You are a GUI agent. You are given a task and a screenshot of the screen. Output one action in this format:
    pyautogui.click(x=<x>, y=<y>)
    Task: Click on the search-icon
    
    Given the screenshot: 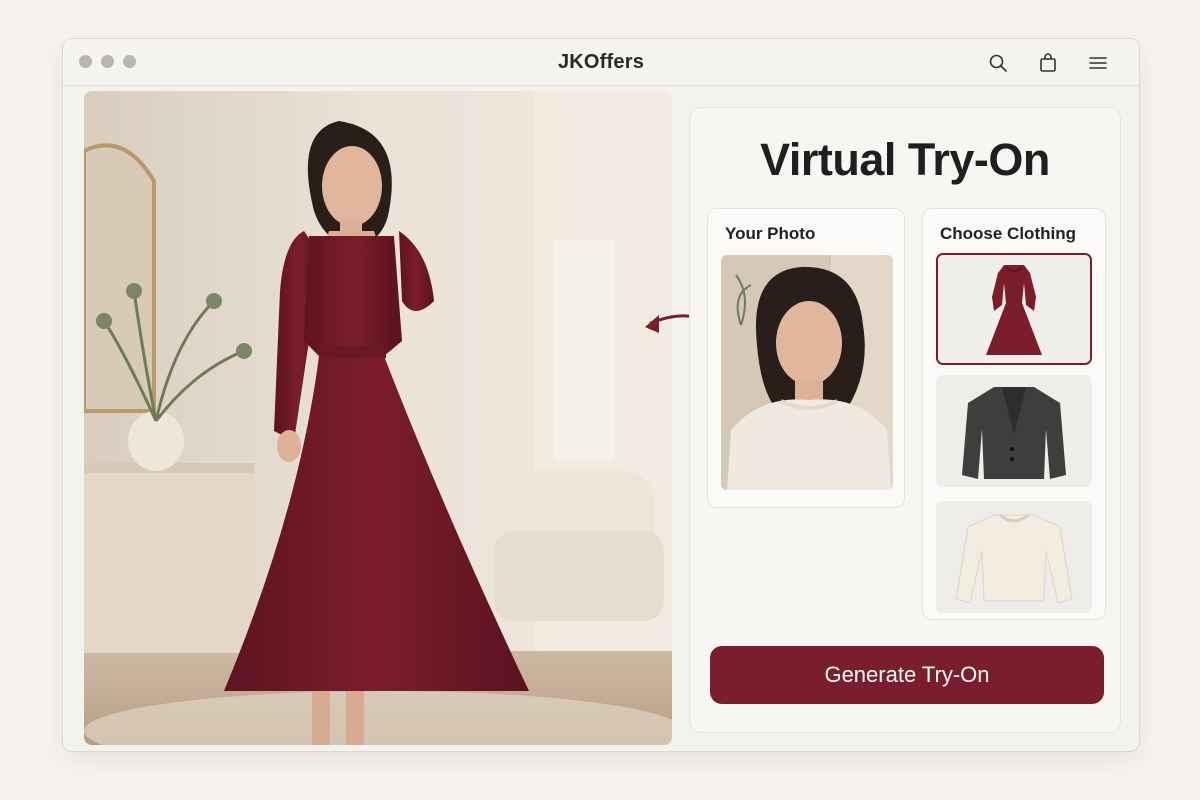 What is the action you would take?
    pyautogui.click(x=998, y=63)
    